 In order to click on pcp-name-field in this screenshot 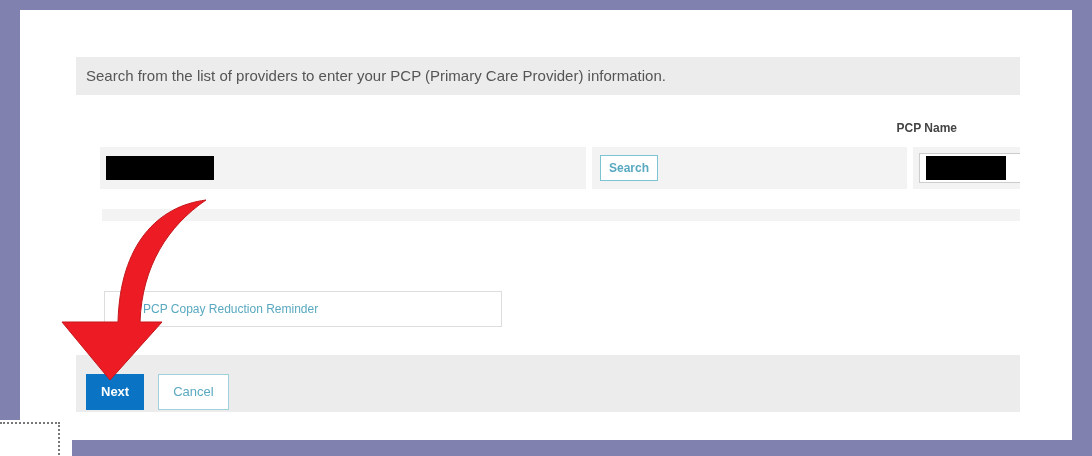, I will do `click(969, 168)`.